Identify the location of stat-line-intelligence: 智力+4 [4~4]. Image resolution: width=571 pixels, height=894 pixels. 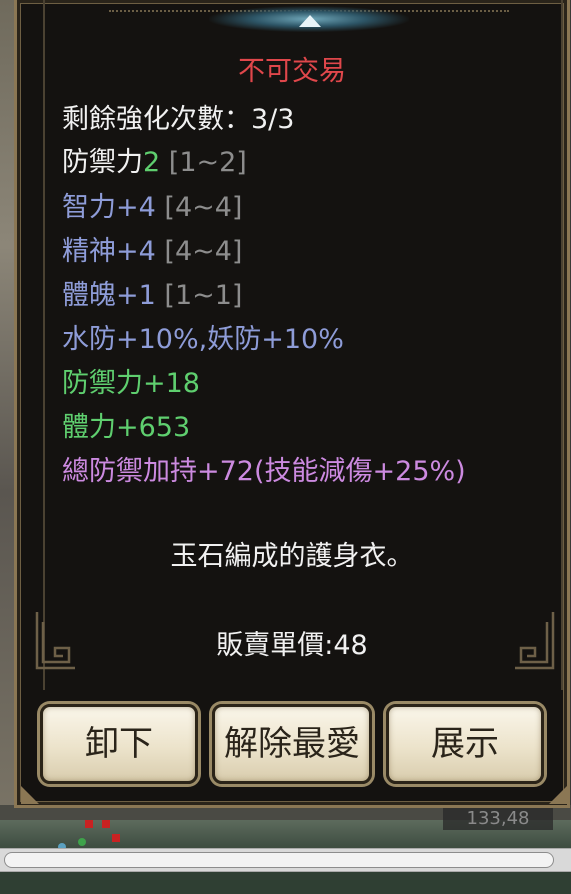
(152, 208).